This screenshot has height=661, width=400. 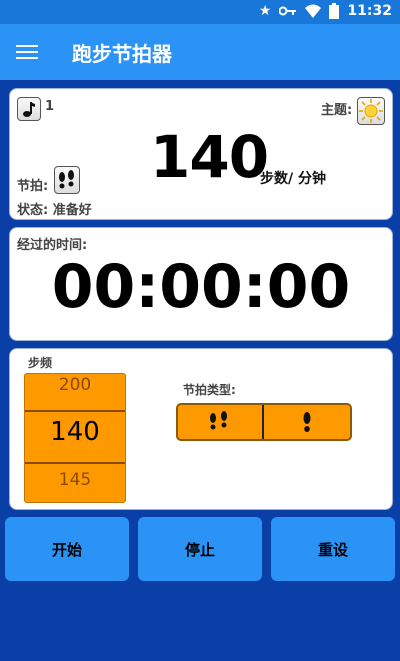 I want to click on clock: 11:32, so click(x=369, y=11).